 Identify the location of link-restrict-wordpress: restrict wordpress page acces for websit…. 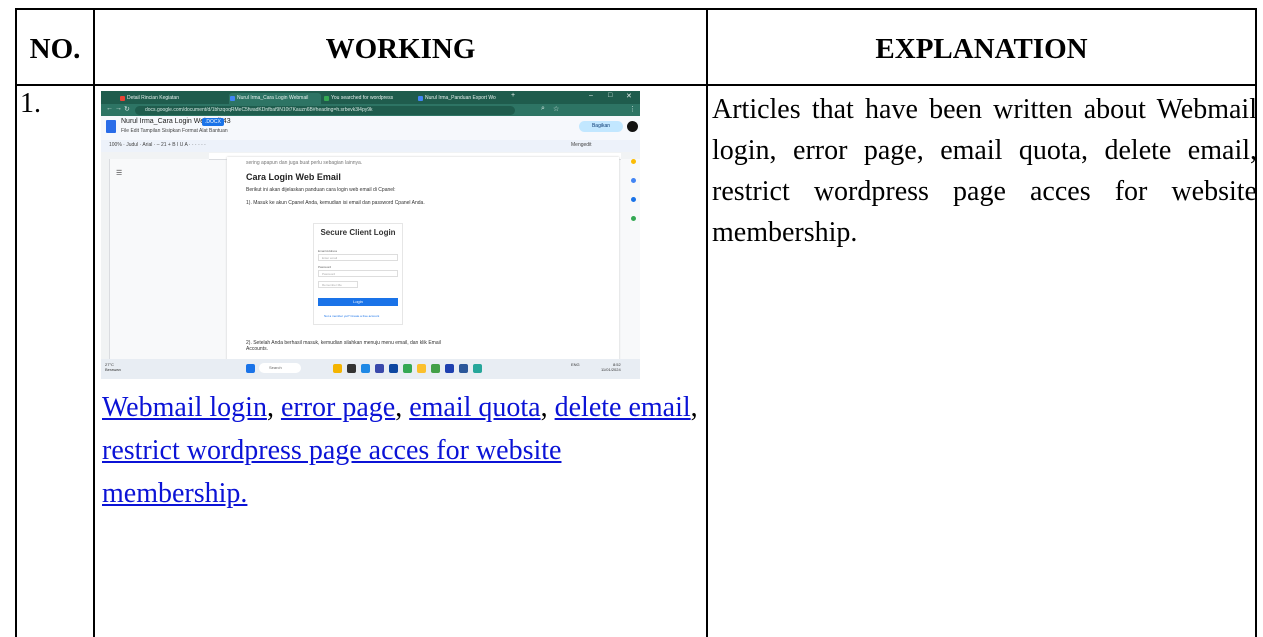
(331, 472).